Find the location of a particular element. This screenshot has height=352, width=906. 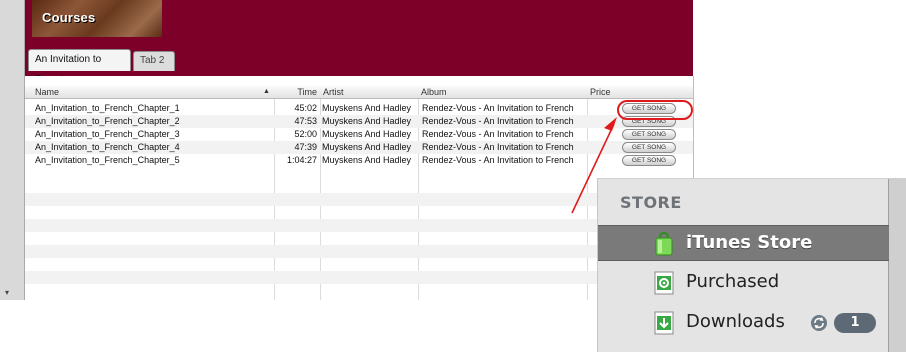

sidebar-item-itunes-store: iTunes Store is located at coordinates (743, 243).